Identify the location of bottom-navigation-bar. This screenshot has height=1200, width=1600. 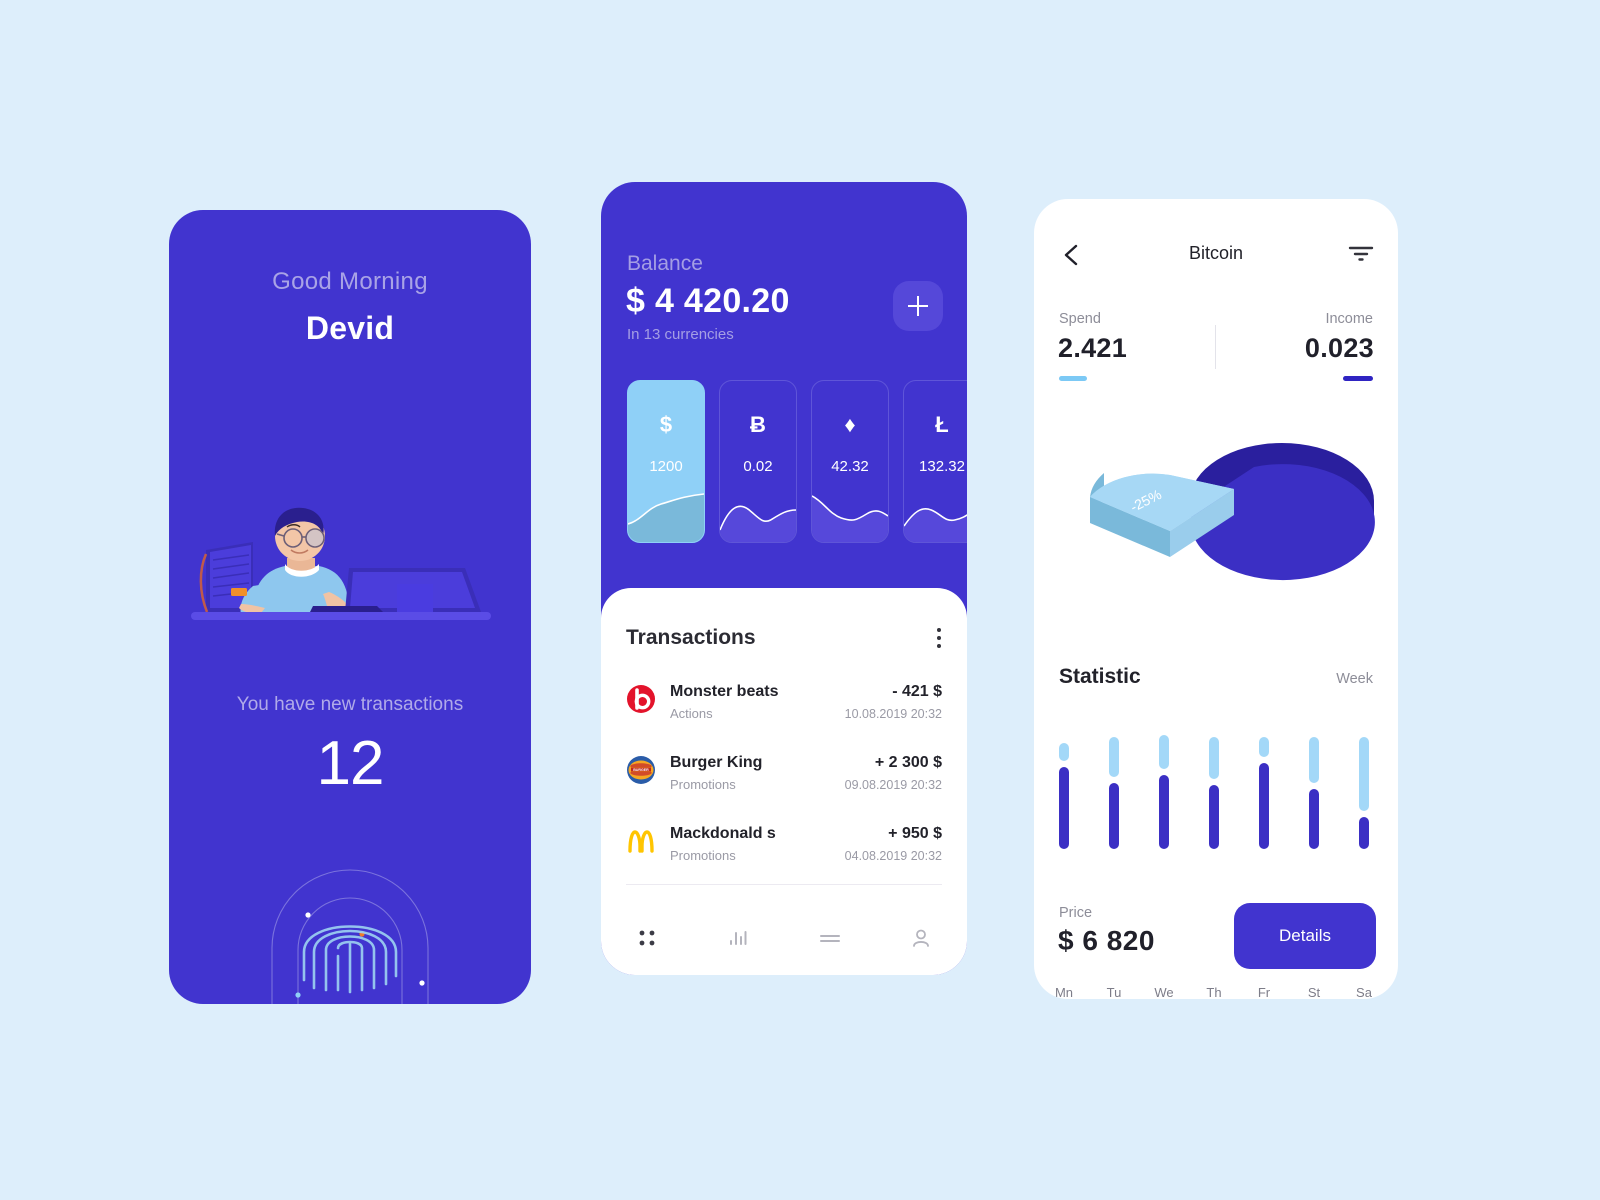
(784, 937).